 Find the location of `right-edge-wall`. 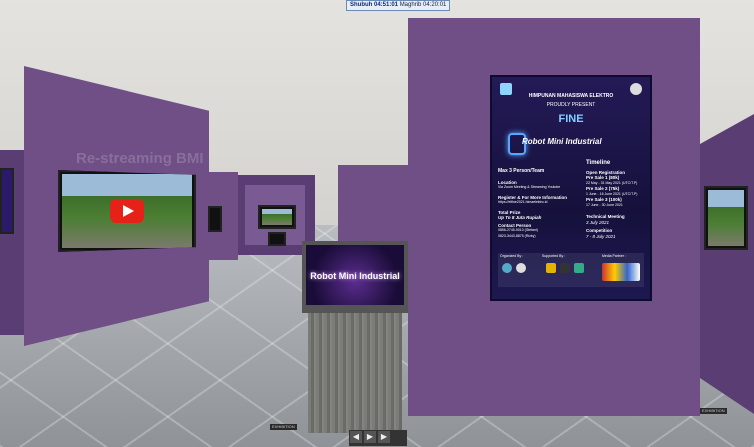

right-edge-wall is located at coordinates (727, 264).